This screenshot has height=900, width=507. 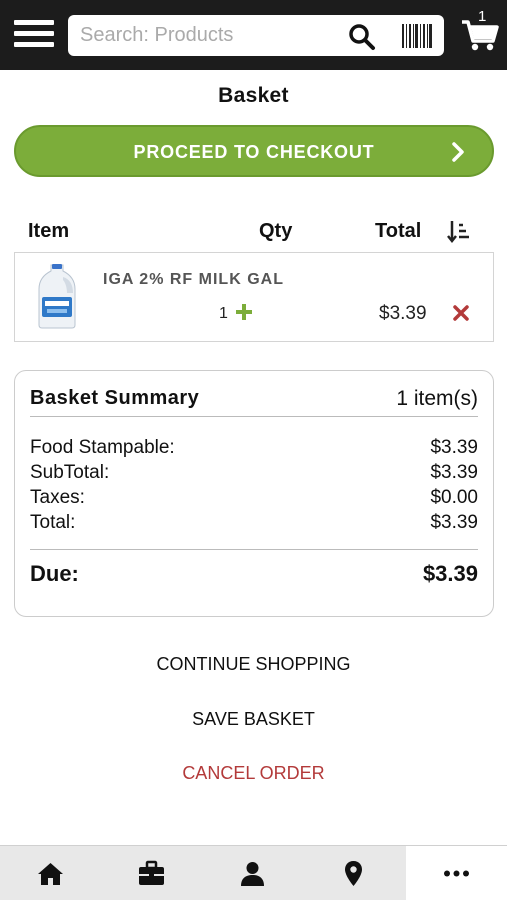 What do you see at coordinates (254, 574) in the screenshot?
I see `due-row: Due: $3.39` at bounding box center [254, 574].